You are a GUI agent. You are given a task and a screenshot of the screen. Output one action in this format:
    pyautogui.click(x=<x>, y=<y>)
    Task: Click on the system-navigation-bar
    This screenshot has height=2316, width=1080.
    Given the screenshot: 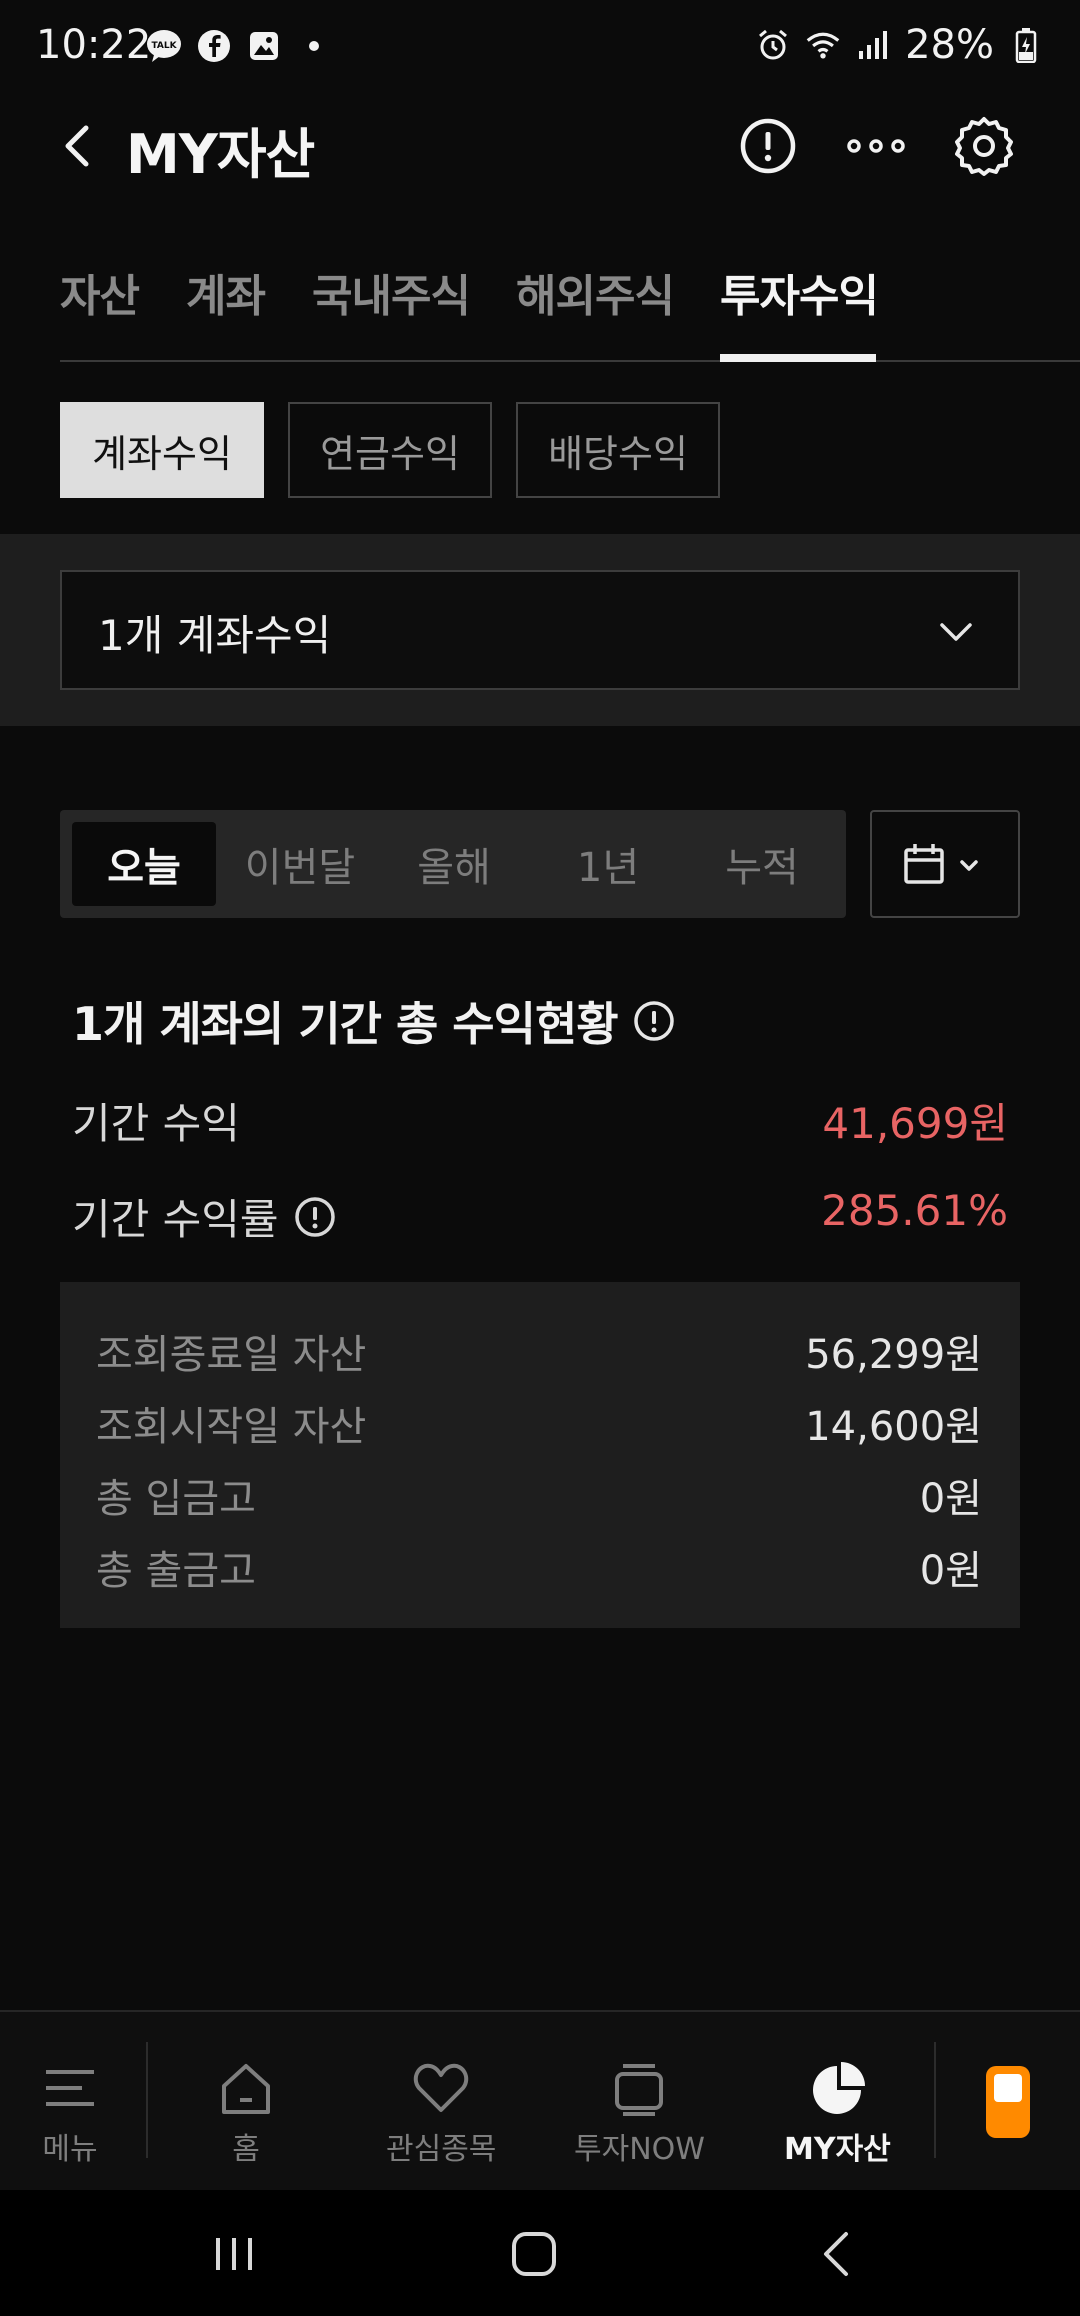 What is the action you would take?
    pyautogui.click(x=540, y=2253)
    